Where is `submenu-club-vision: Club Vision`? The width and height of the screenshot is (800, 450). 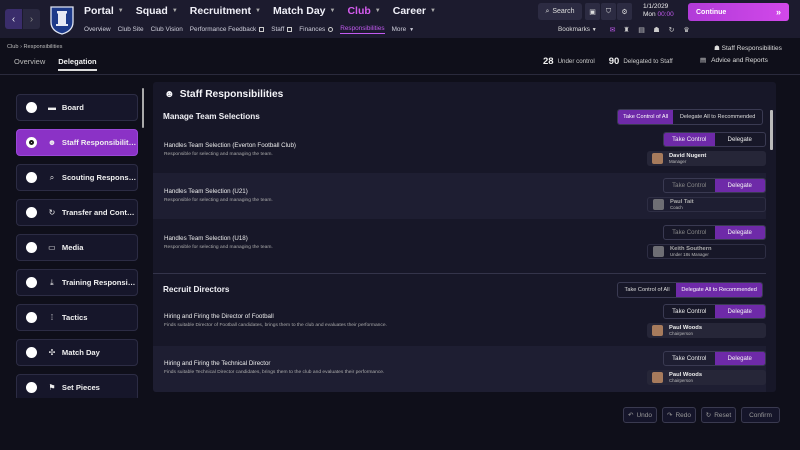 submenu-club-vision: Club Vision is located at coordinates (167, 29).